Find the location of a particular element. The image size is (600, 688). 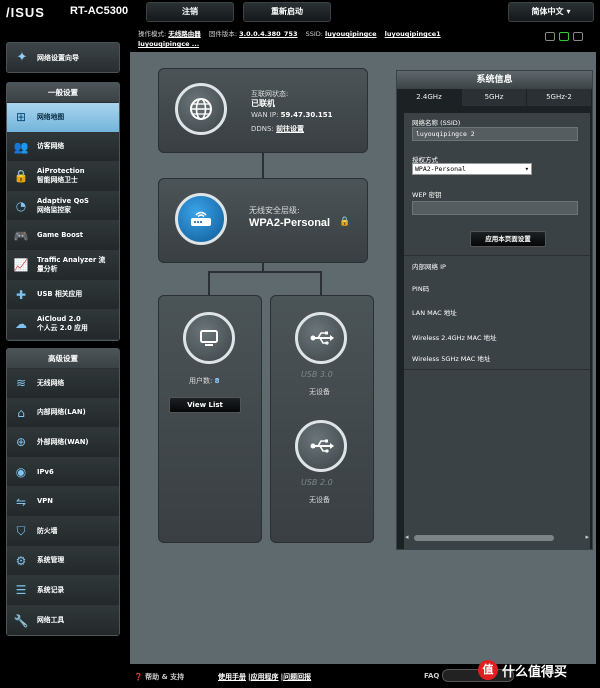

wep-field-label: WEP 密钥 is located at coordinates (427, 195).